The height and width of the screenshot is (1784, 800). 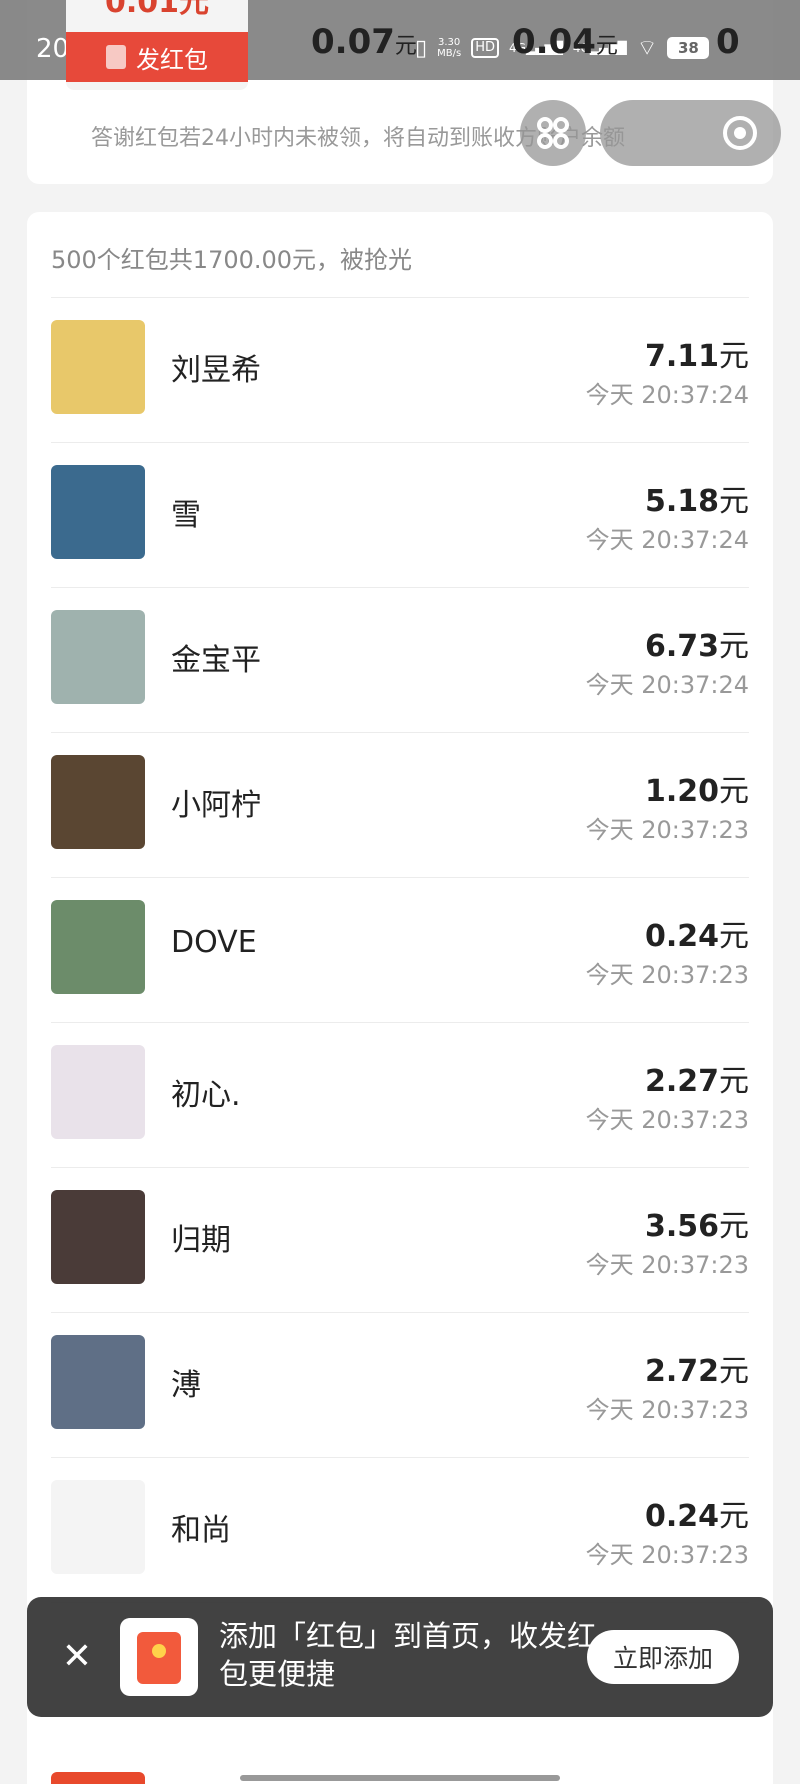 I want to click on stat-1-unit: 元, so click(x=405, y=46).